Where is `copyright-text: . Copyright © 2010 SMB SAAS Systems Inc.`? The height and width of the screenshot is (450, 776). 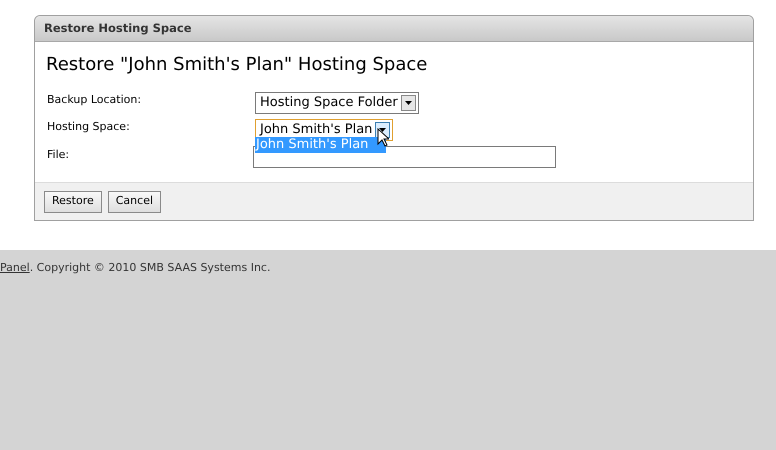
copyright-text: . Copyright © 2010 SMB SAAS Systems Inc. is located at coordinates (150, 268).